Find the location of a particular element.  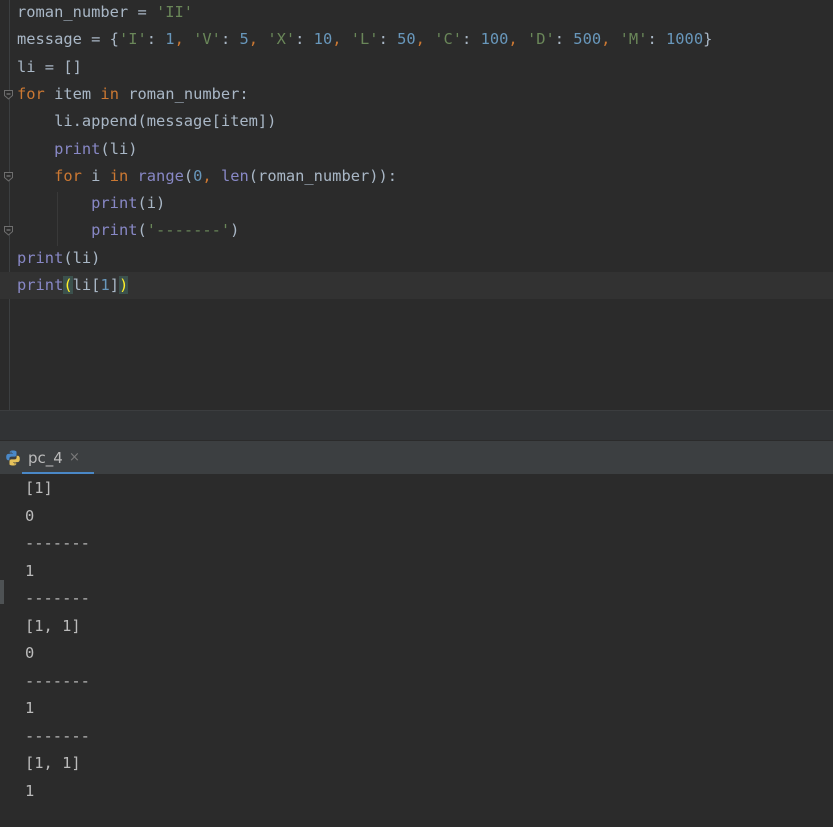

code-token: in is located at coordinates (114, 93).